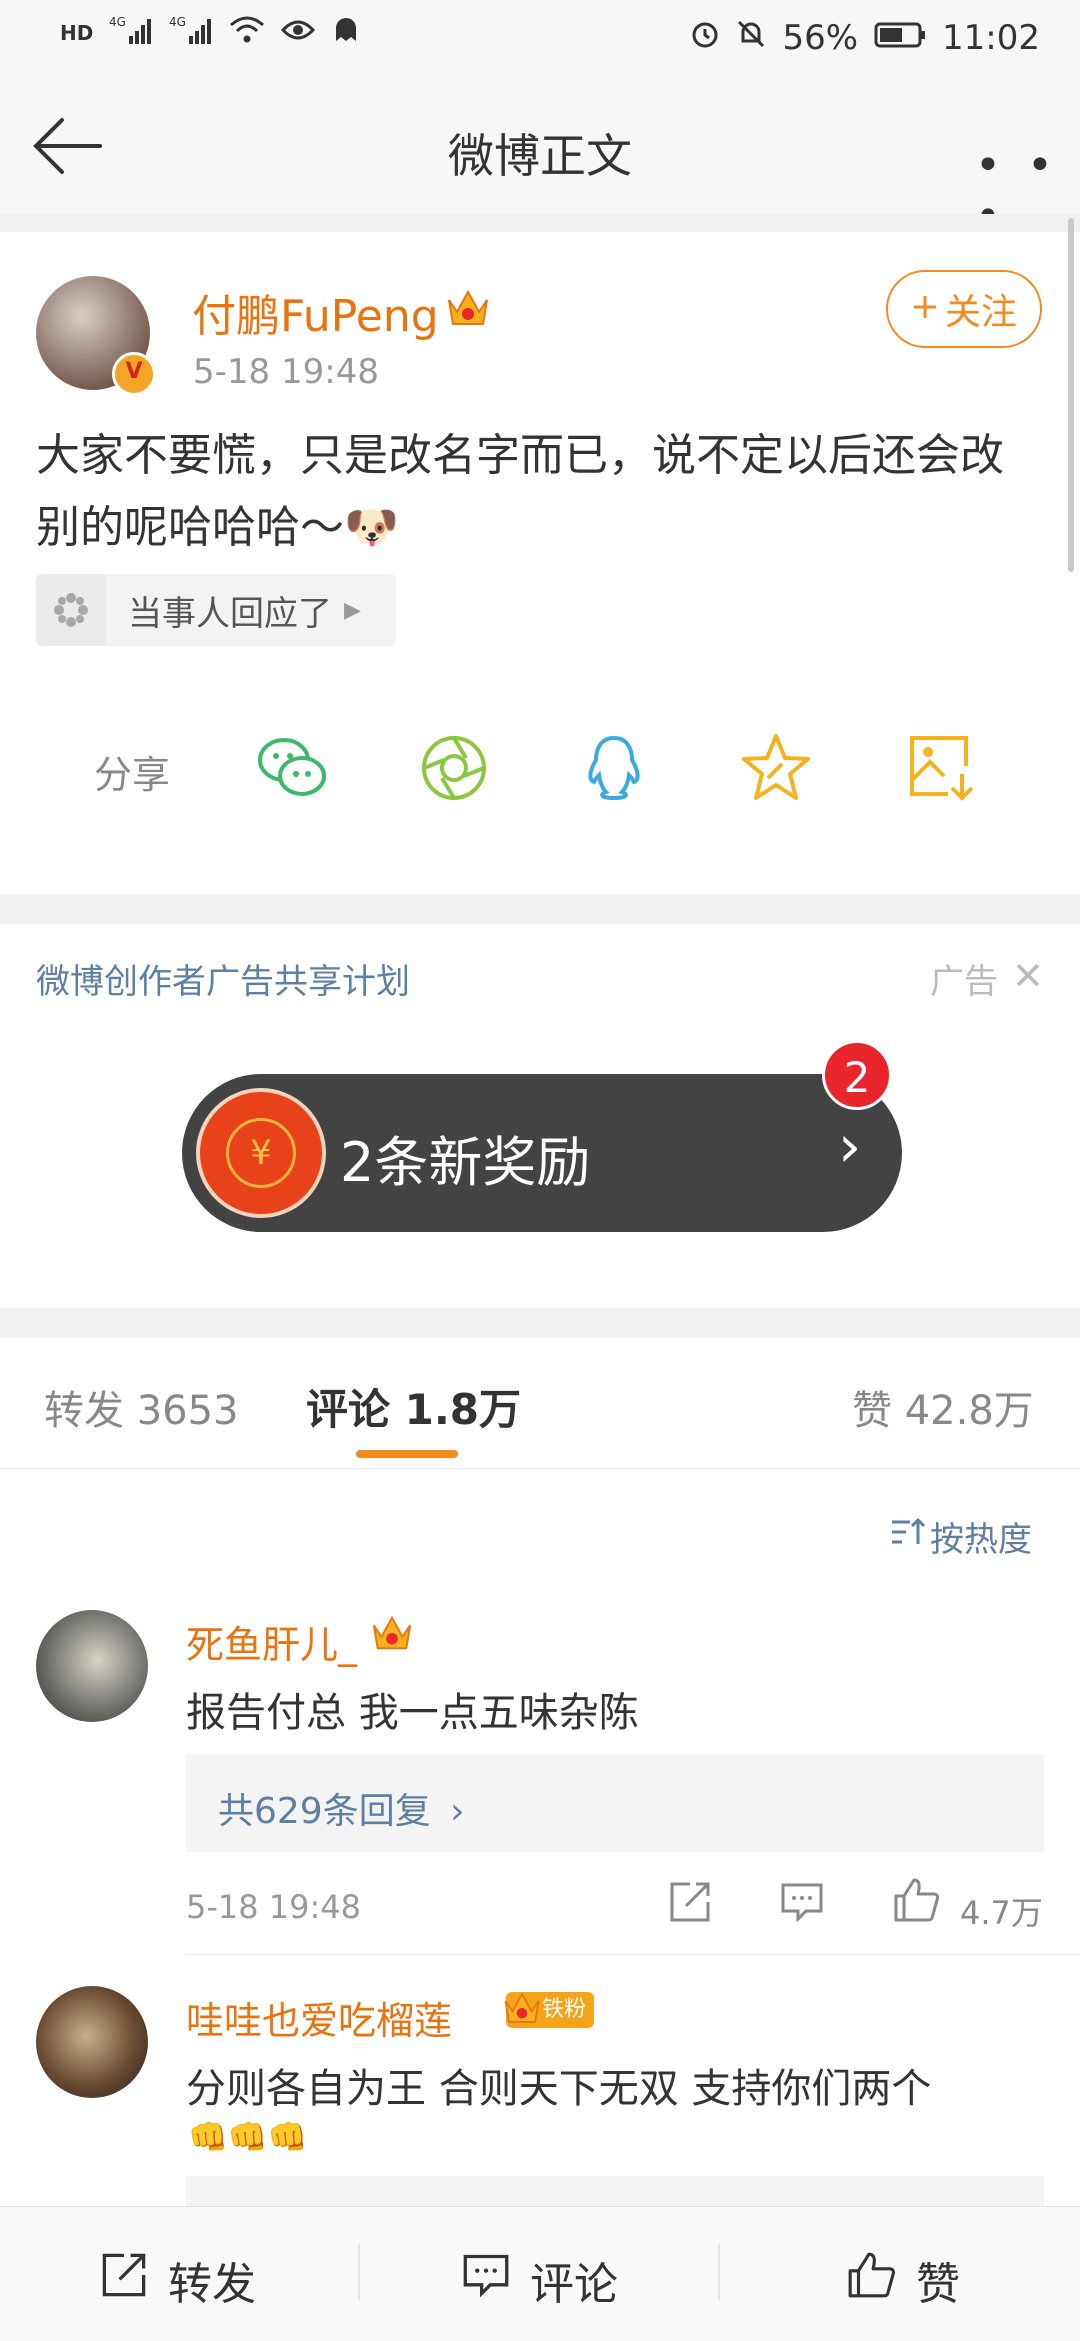  What do you see at coordinates (315, 312) in the screenshot?
I see `author-name: 付鹏FuPeng` at bounding box center [315, 312].